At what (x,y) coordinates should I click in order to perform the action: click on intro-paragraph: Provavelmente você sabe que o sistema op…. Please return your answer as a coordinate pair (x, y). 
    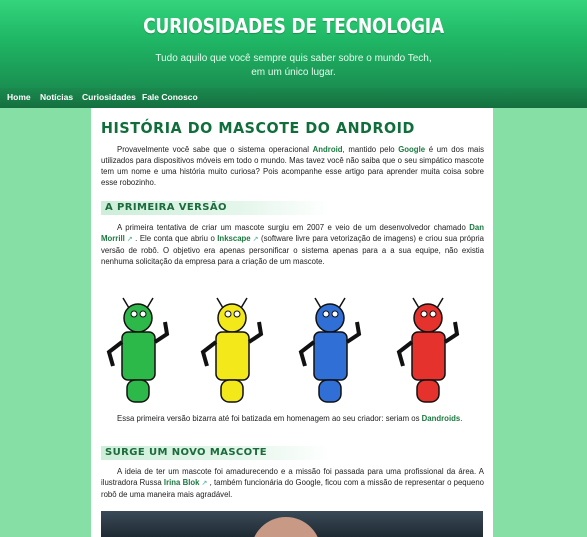
    Looking at the image, I should click on (292, 166).